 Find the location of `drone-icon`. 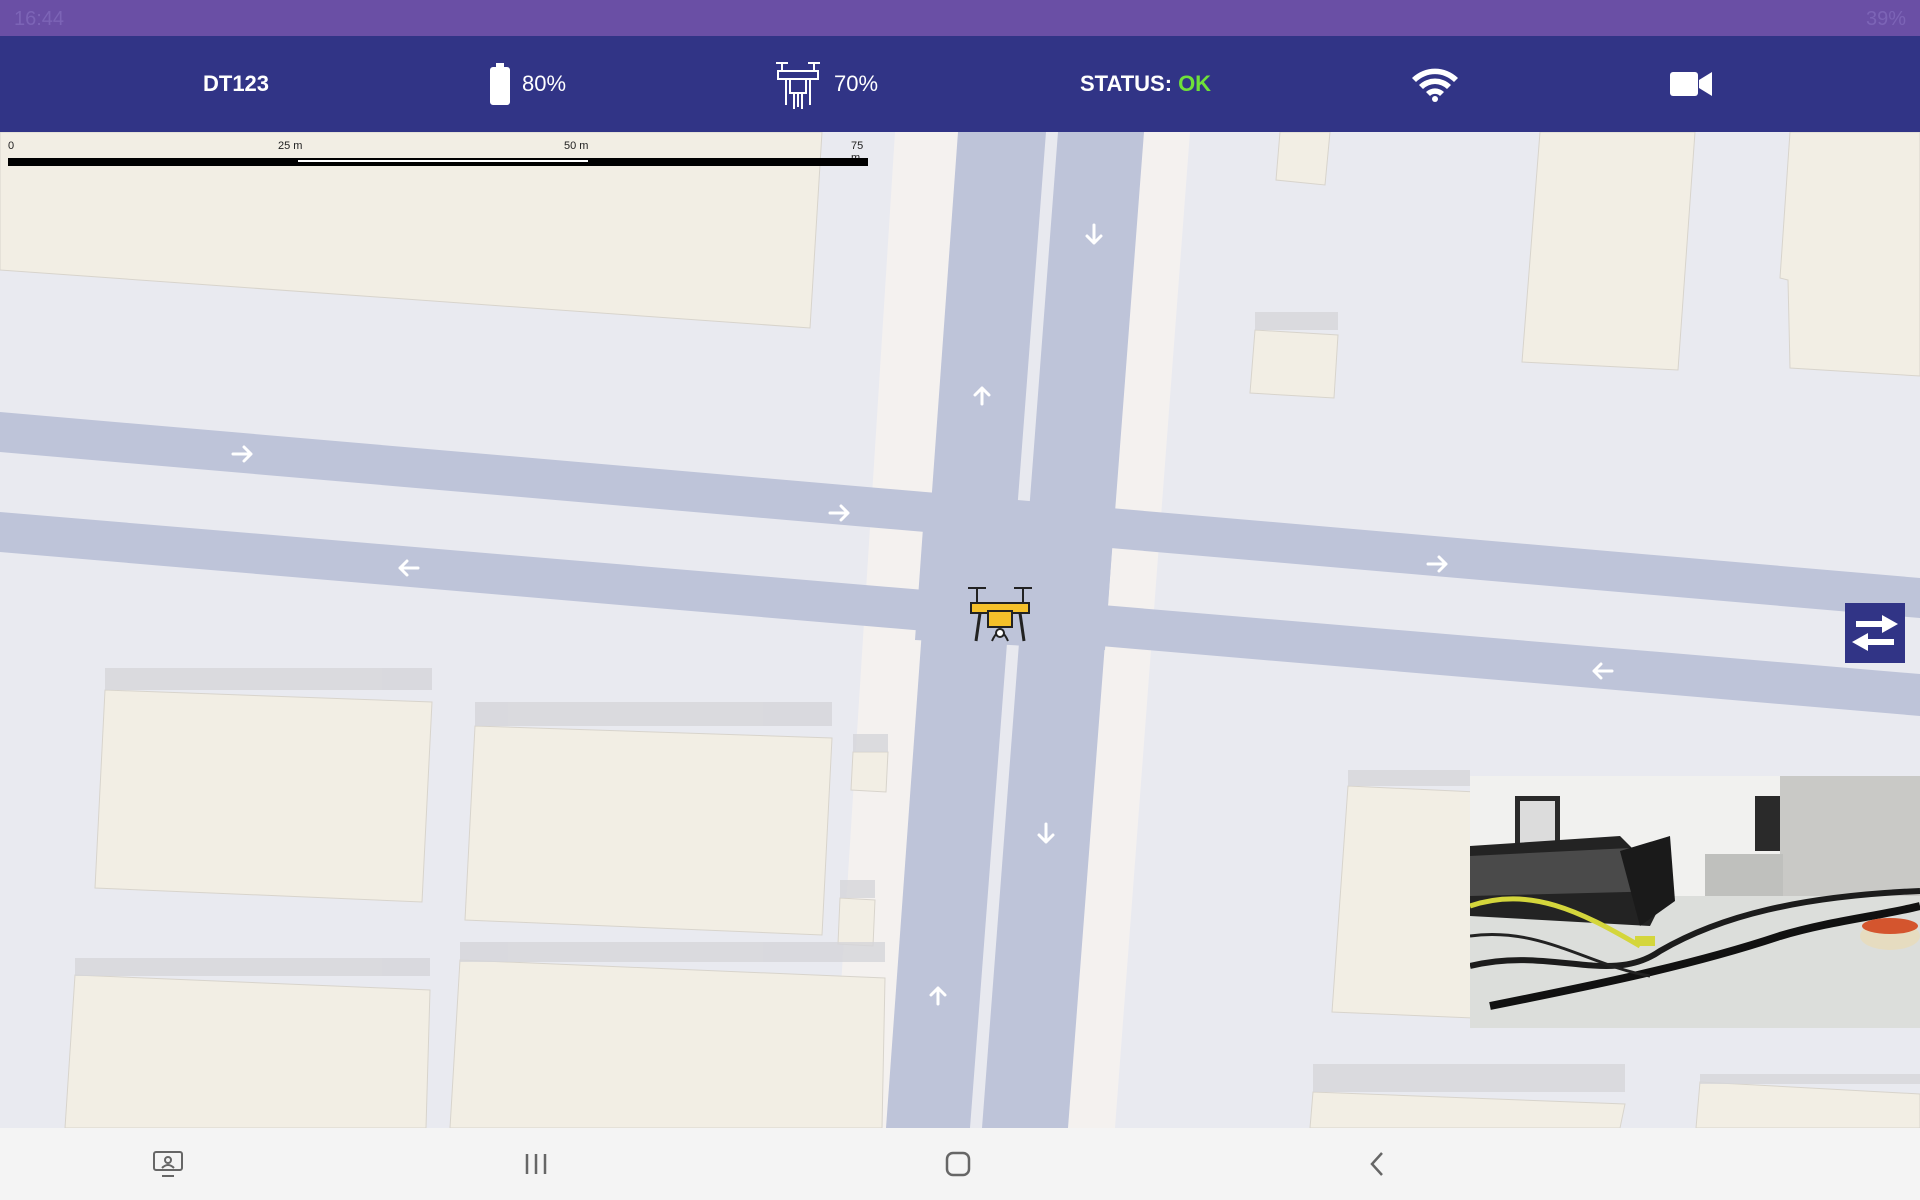

drone-icon is located at coordinates (798, 85).